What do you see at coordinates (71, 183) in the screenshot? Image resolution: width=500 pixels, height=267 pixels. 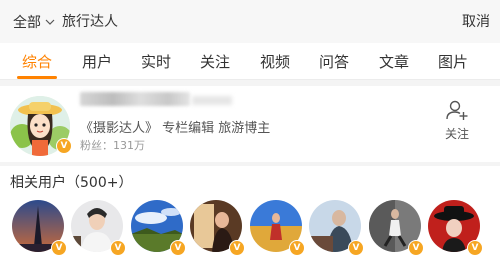 I see `related-users-title: 相关用户（500+）` at bounding box center [71, 183].